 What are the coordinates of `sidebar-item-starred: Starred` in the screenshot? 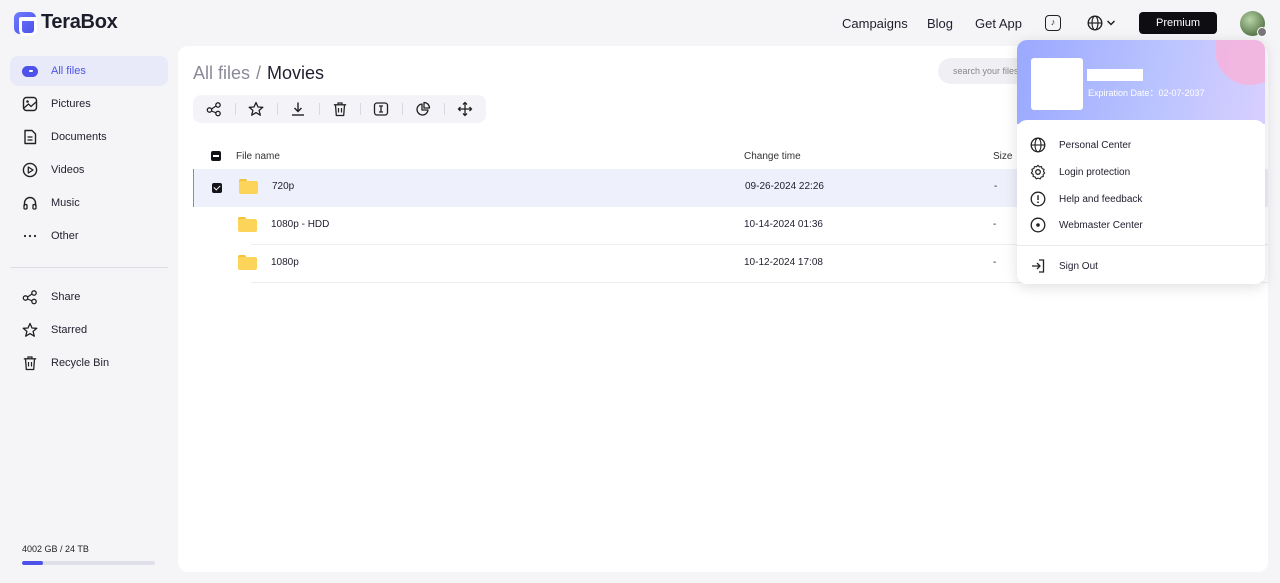 It's located at (89, 330).